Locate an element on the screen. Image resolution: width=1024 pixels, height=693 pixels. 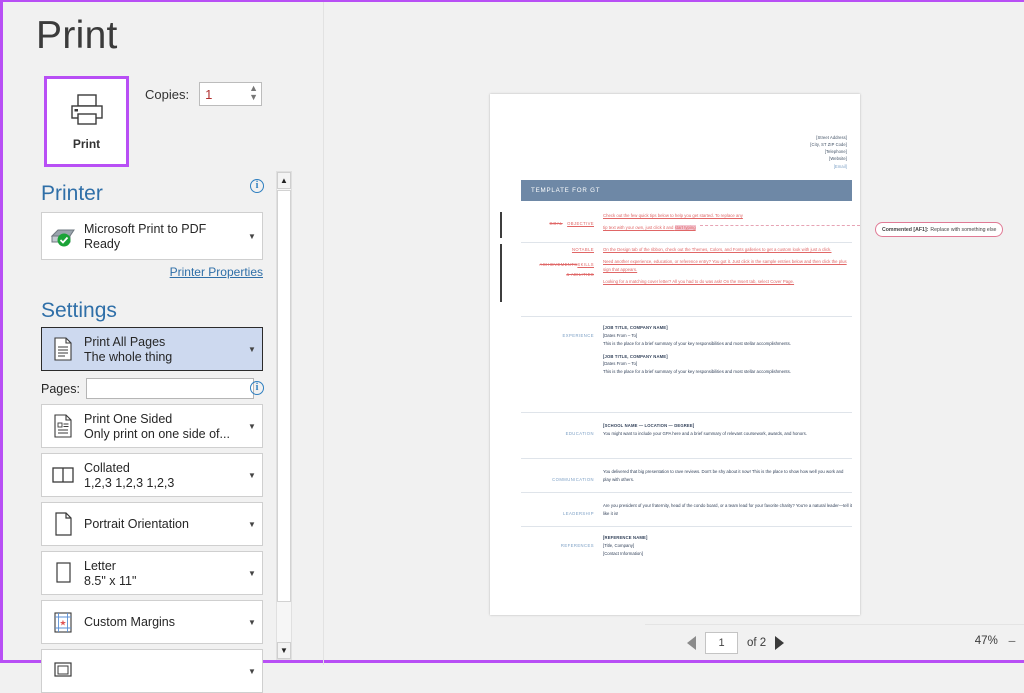
contact-email: [Email] is located at coordinates (840, 166).